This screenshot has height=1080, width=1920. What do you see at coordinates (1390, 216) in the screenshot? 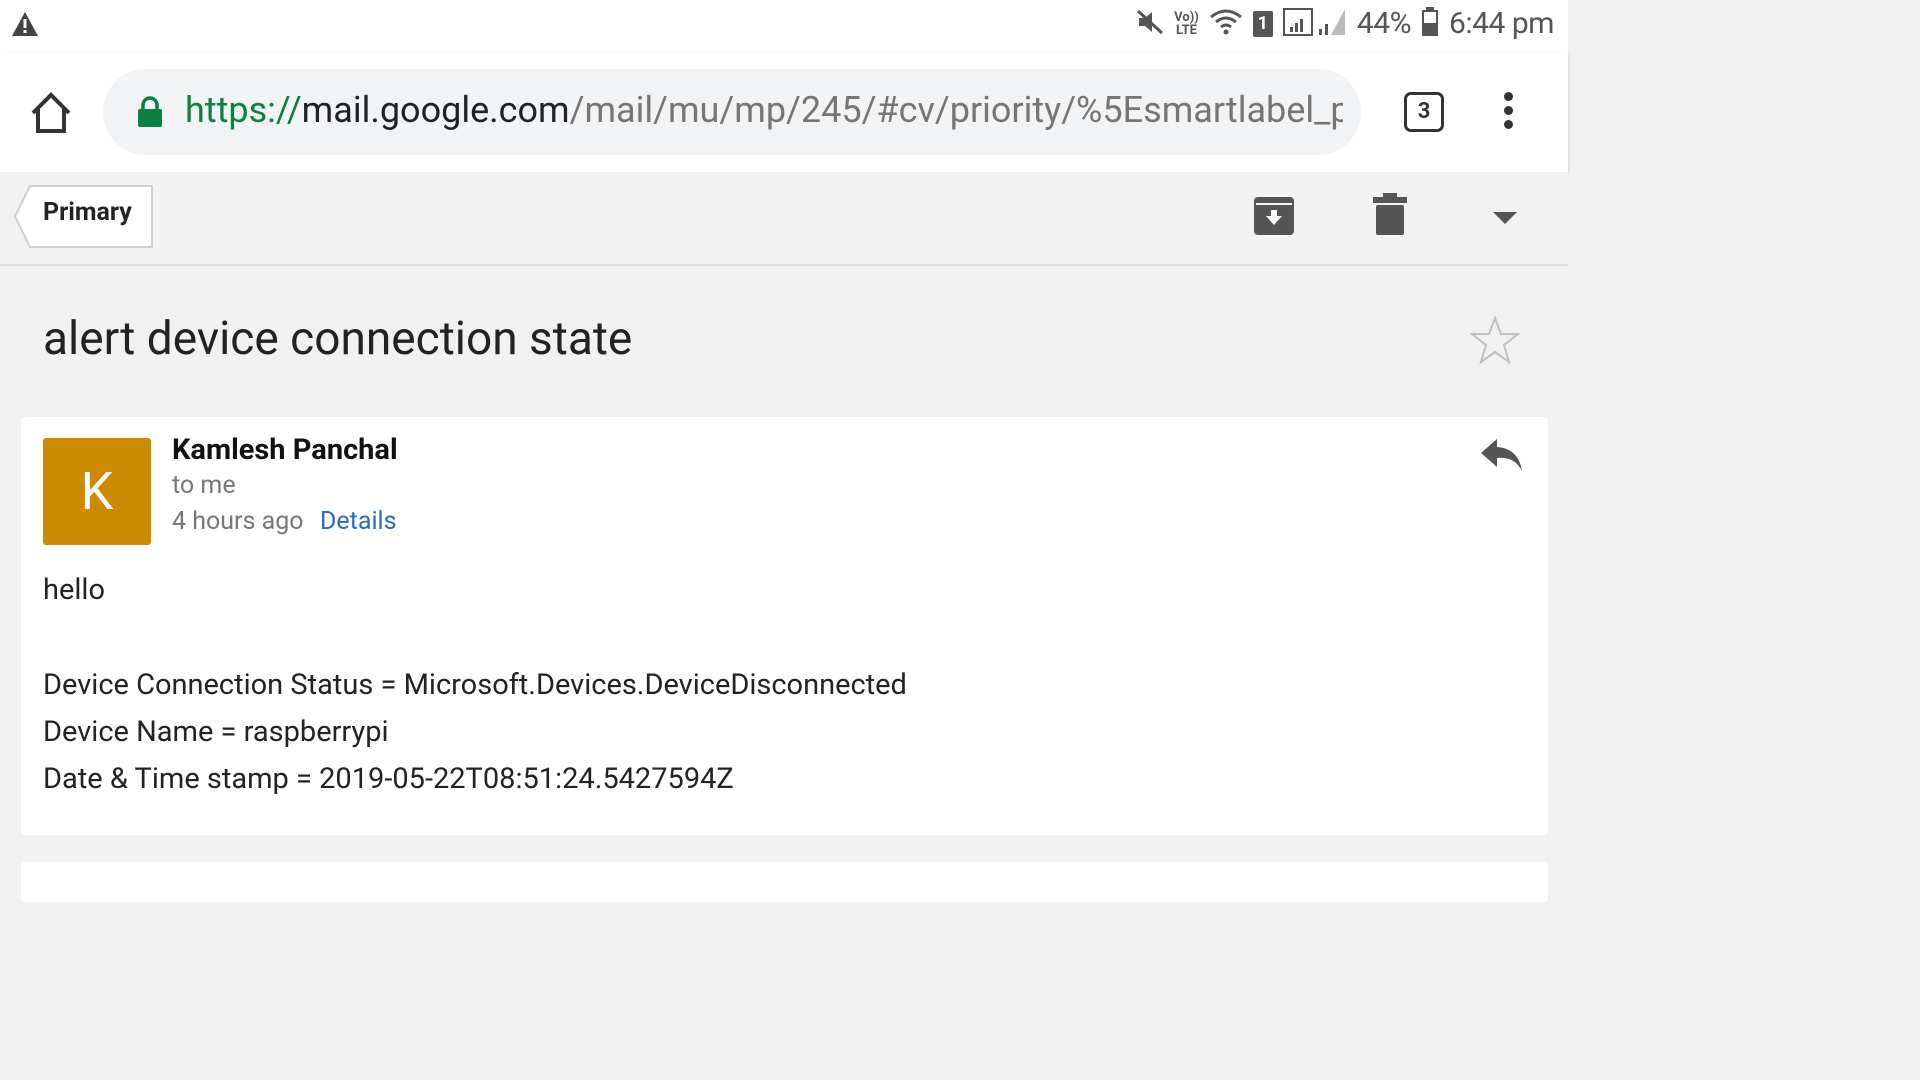
I see `delete-icon` at bounding box center [1390, 216].